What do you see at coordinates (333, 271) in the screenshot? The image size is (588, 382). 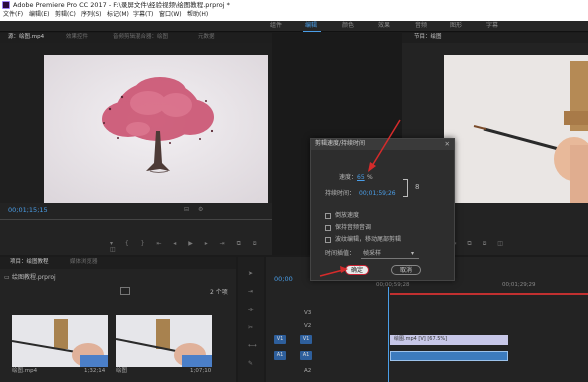 I see `arrow-to-ok` at bounding box center [333, 271].